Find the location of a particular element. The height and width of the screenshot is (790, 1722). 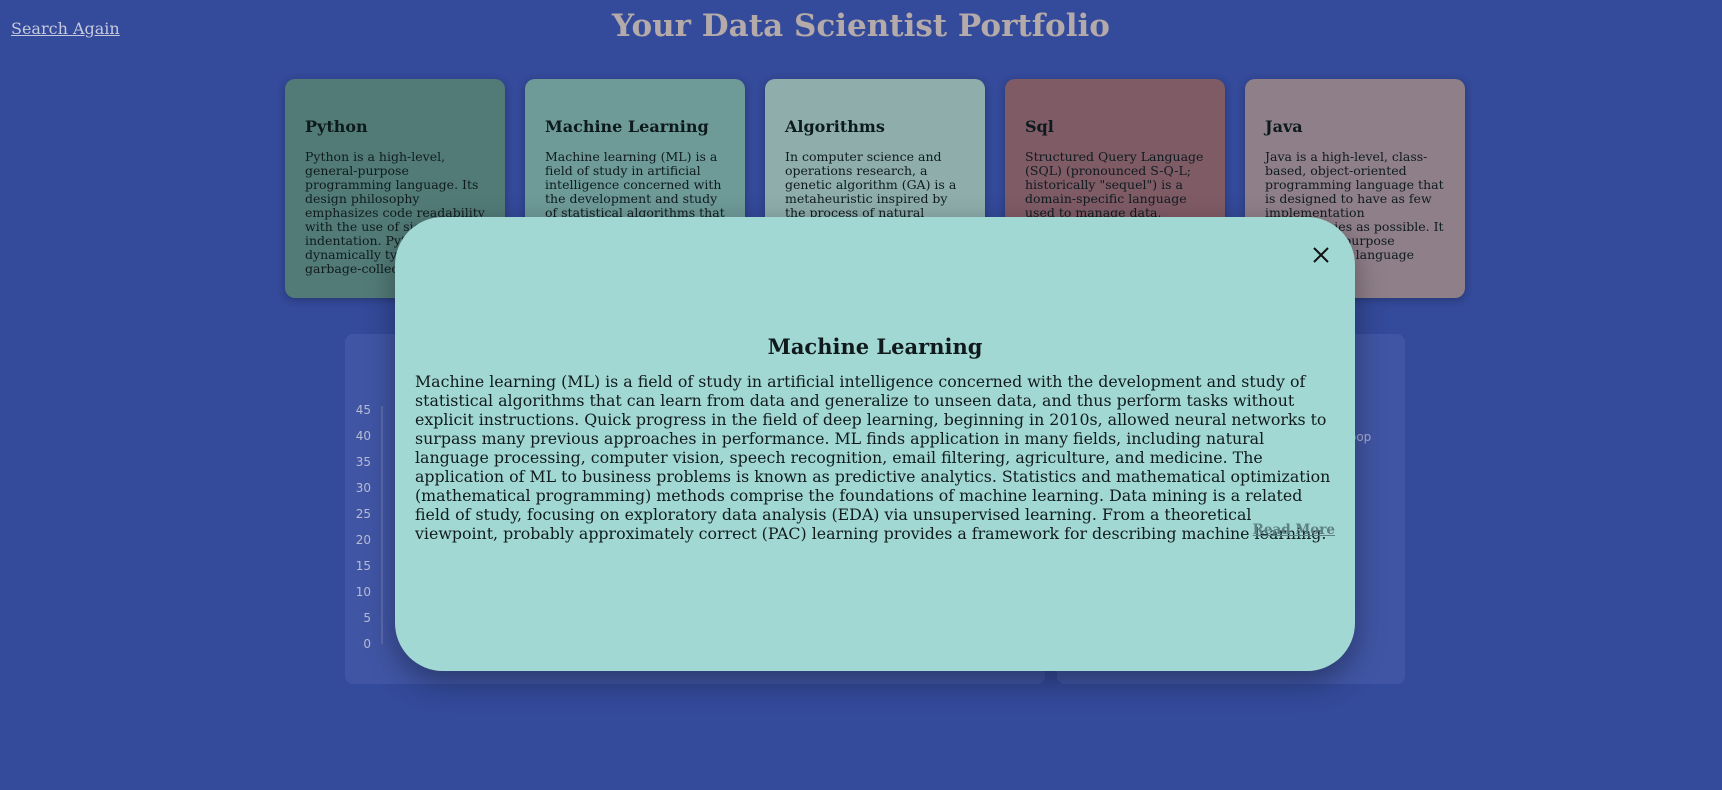

y-tick-label: 10 is located at coordinates (363, 592).